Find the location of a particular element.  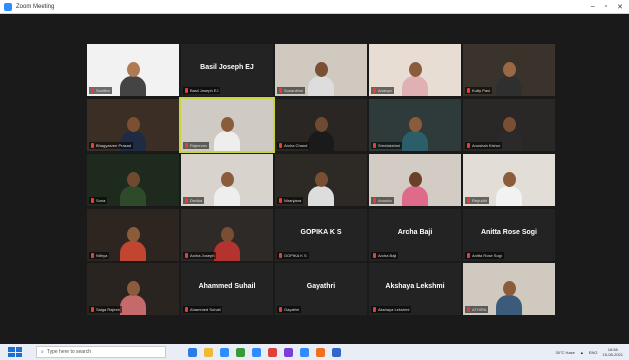

participant-tile: Ahammed Suhail Ahammed Suhail is located at coordinates (227, 289).